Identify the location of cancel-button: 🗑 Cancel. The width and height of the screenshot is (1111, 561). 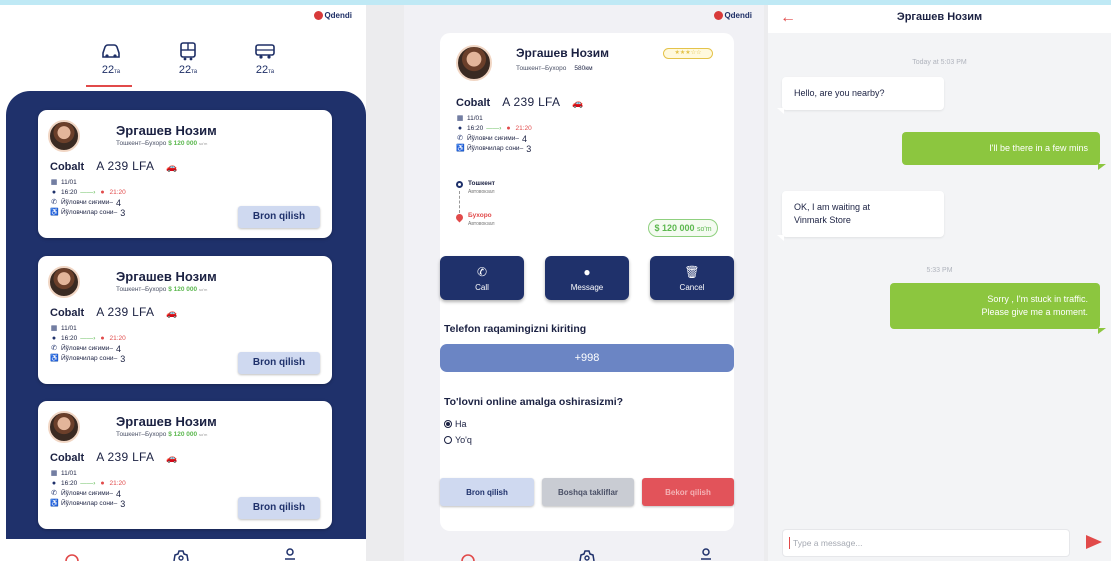
(692, 278).